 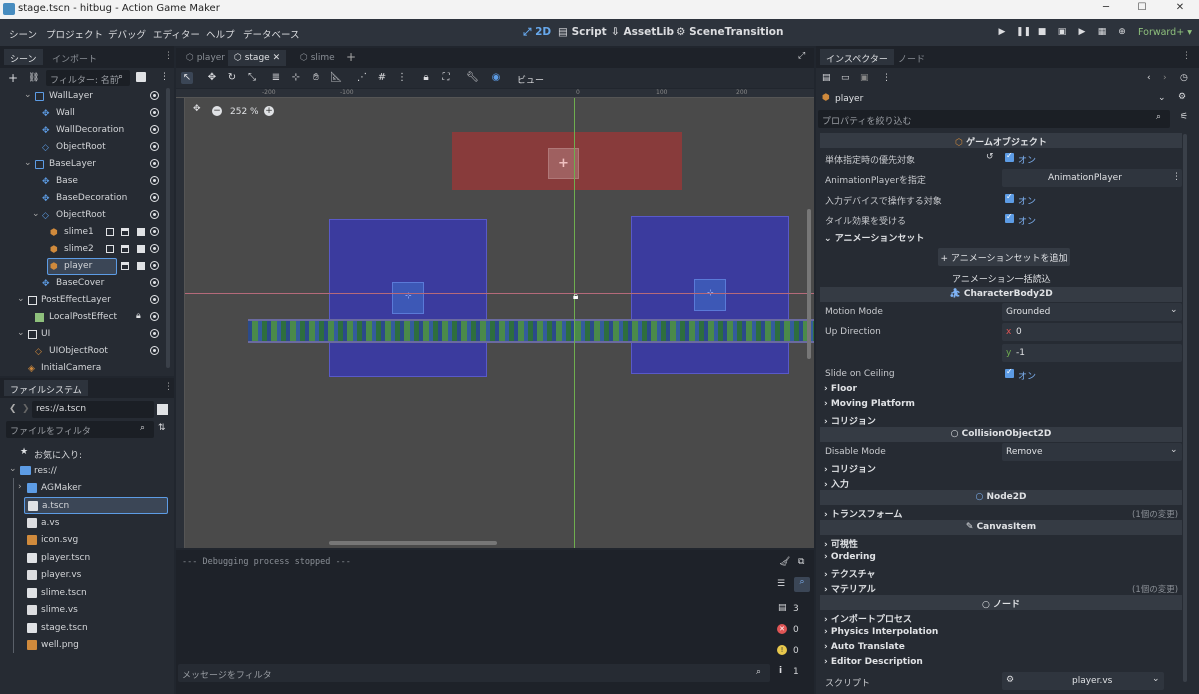 What do you see at coordinates (850, 588) in the screenshot?
I see `category-material: › マテリアル` at bounding box center [850, 588].